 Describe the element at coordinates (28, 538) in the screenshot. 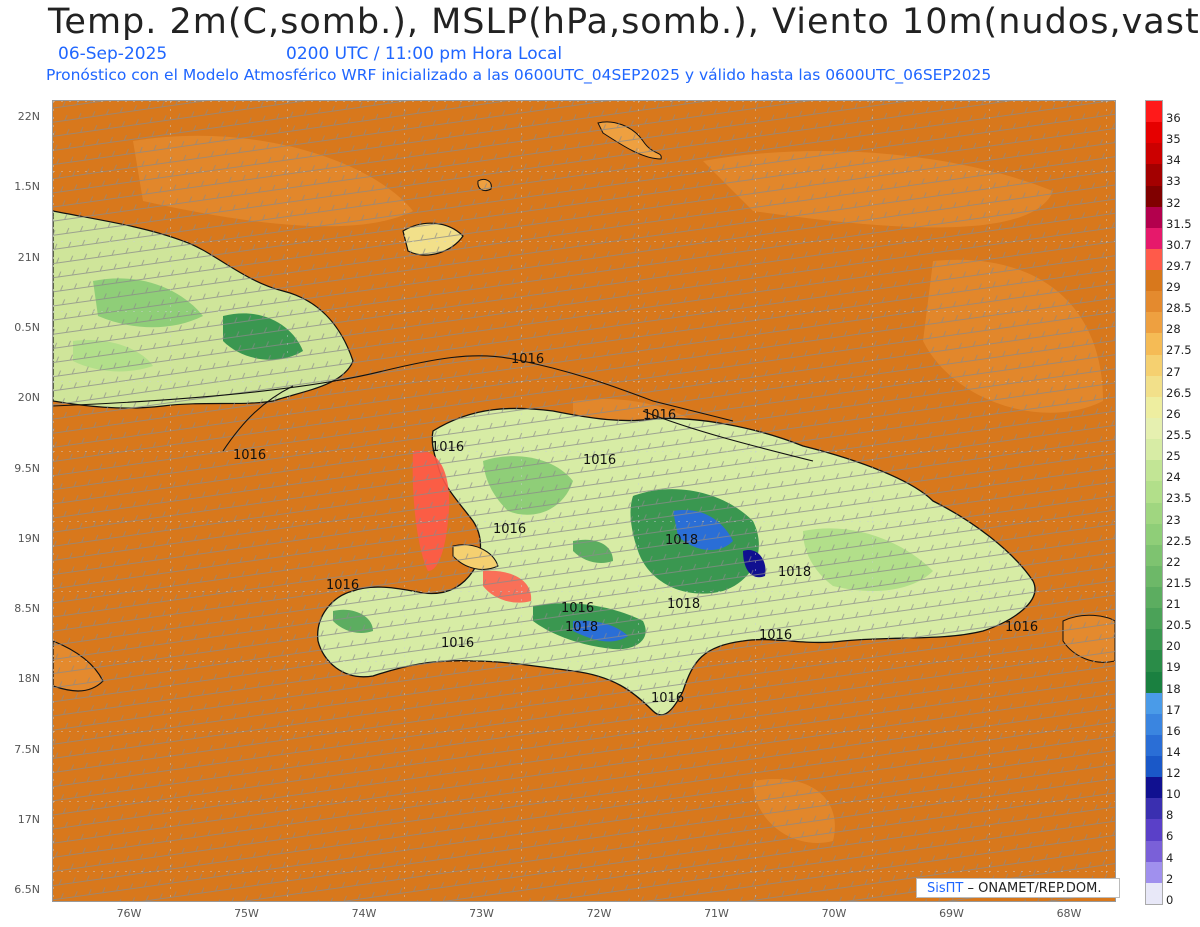

I see `latitude-label: 19N` at that location.